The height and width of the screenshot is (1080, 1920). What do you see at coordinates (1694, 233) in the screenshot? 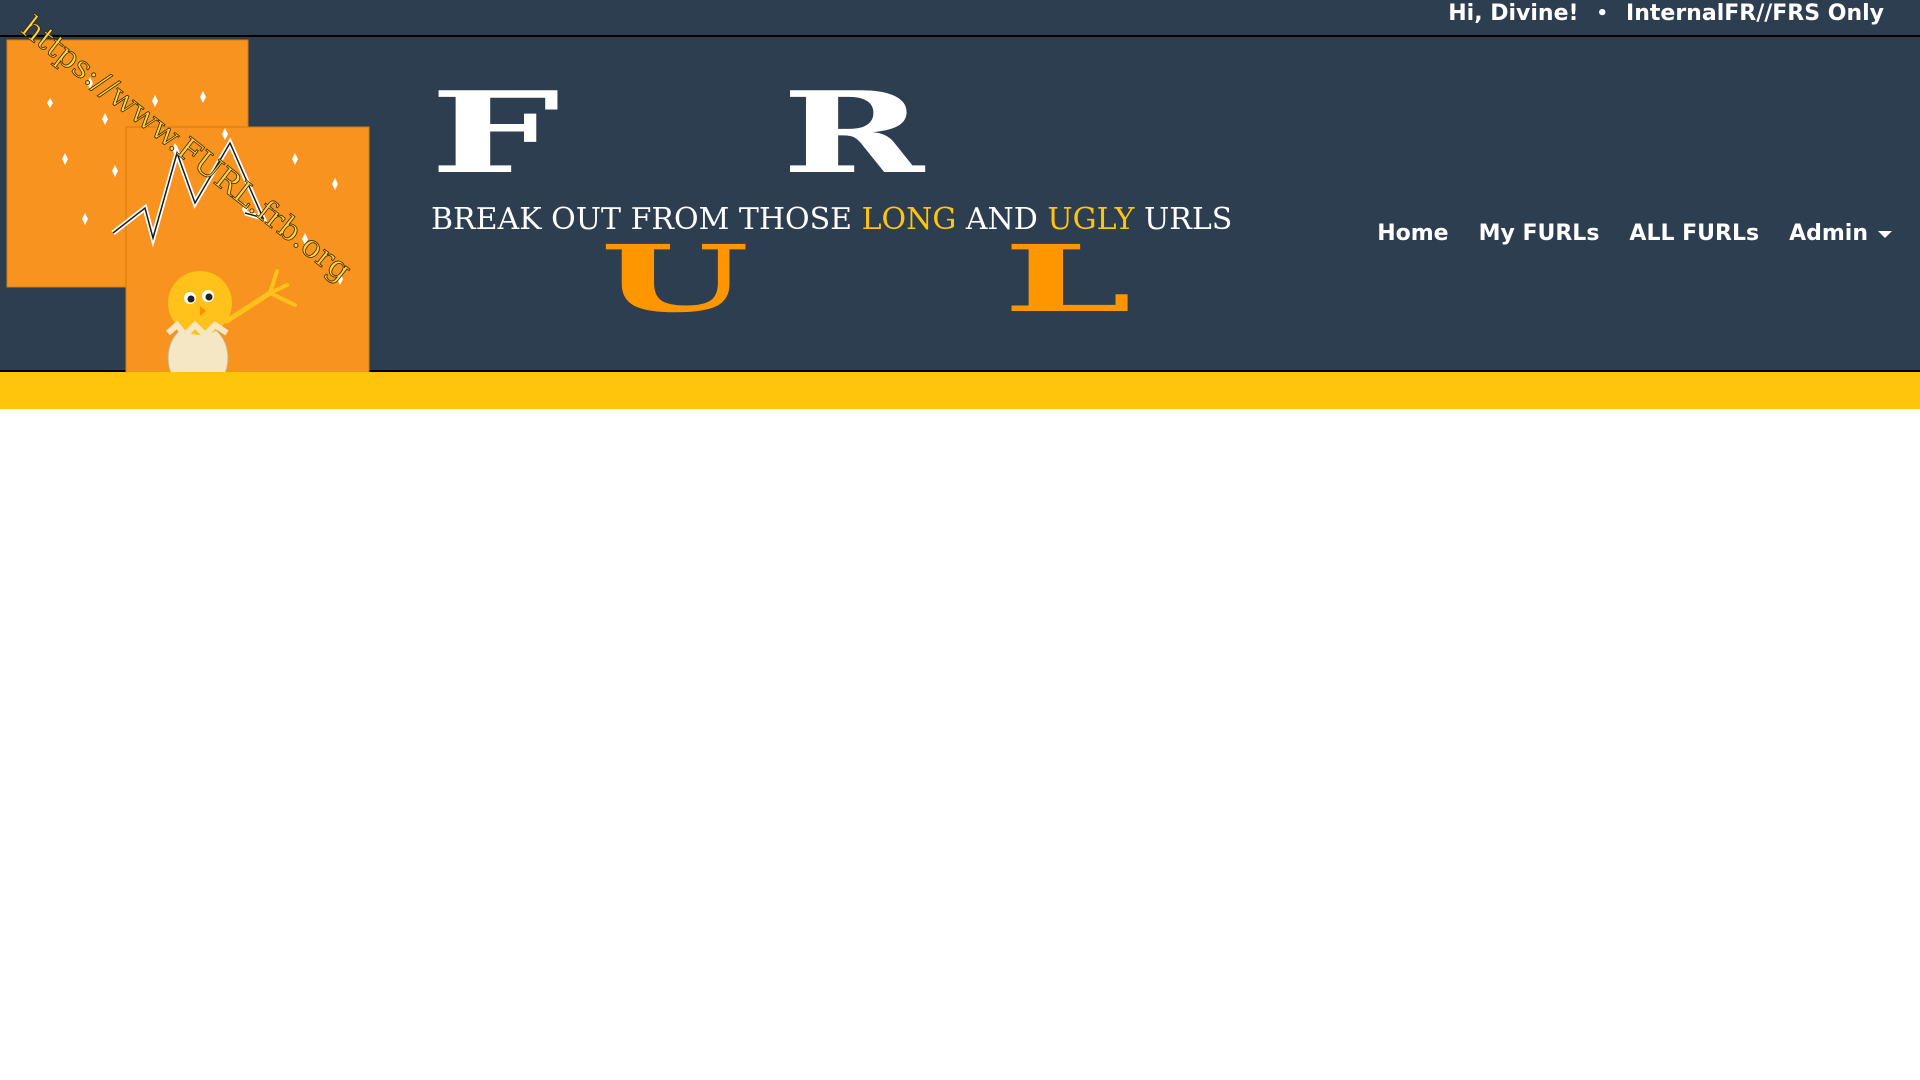
I see `nav-all-furls-link: ALL FURLs` at bounding box center [1694, 233].